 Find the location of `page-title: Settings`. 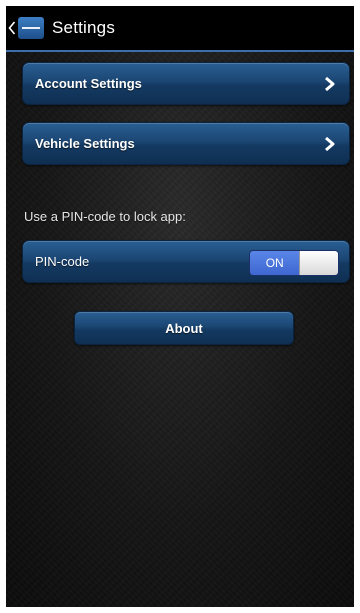

page-title: Settings is located at coordinates (84, 27).